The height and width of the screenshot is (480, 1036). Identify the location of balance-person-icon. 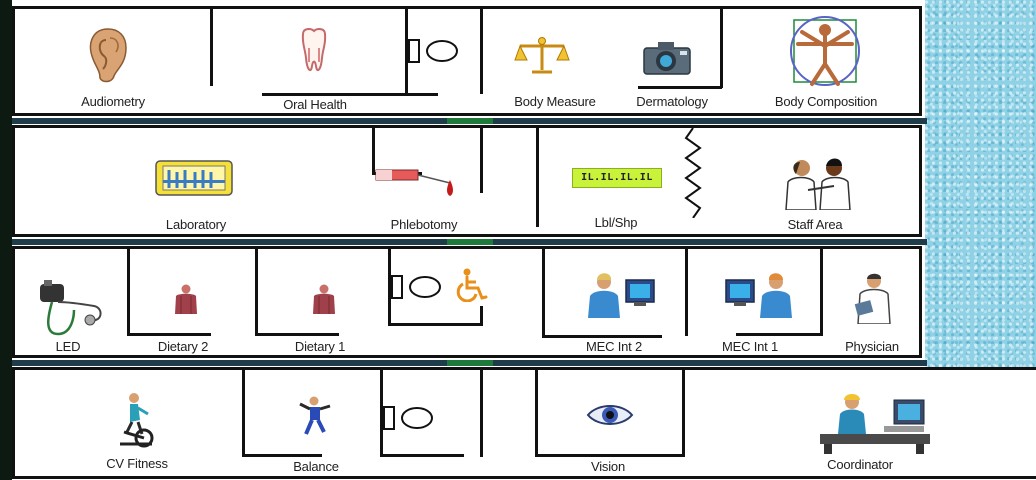
(315, 415).